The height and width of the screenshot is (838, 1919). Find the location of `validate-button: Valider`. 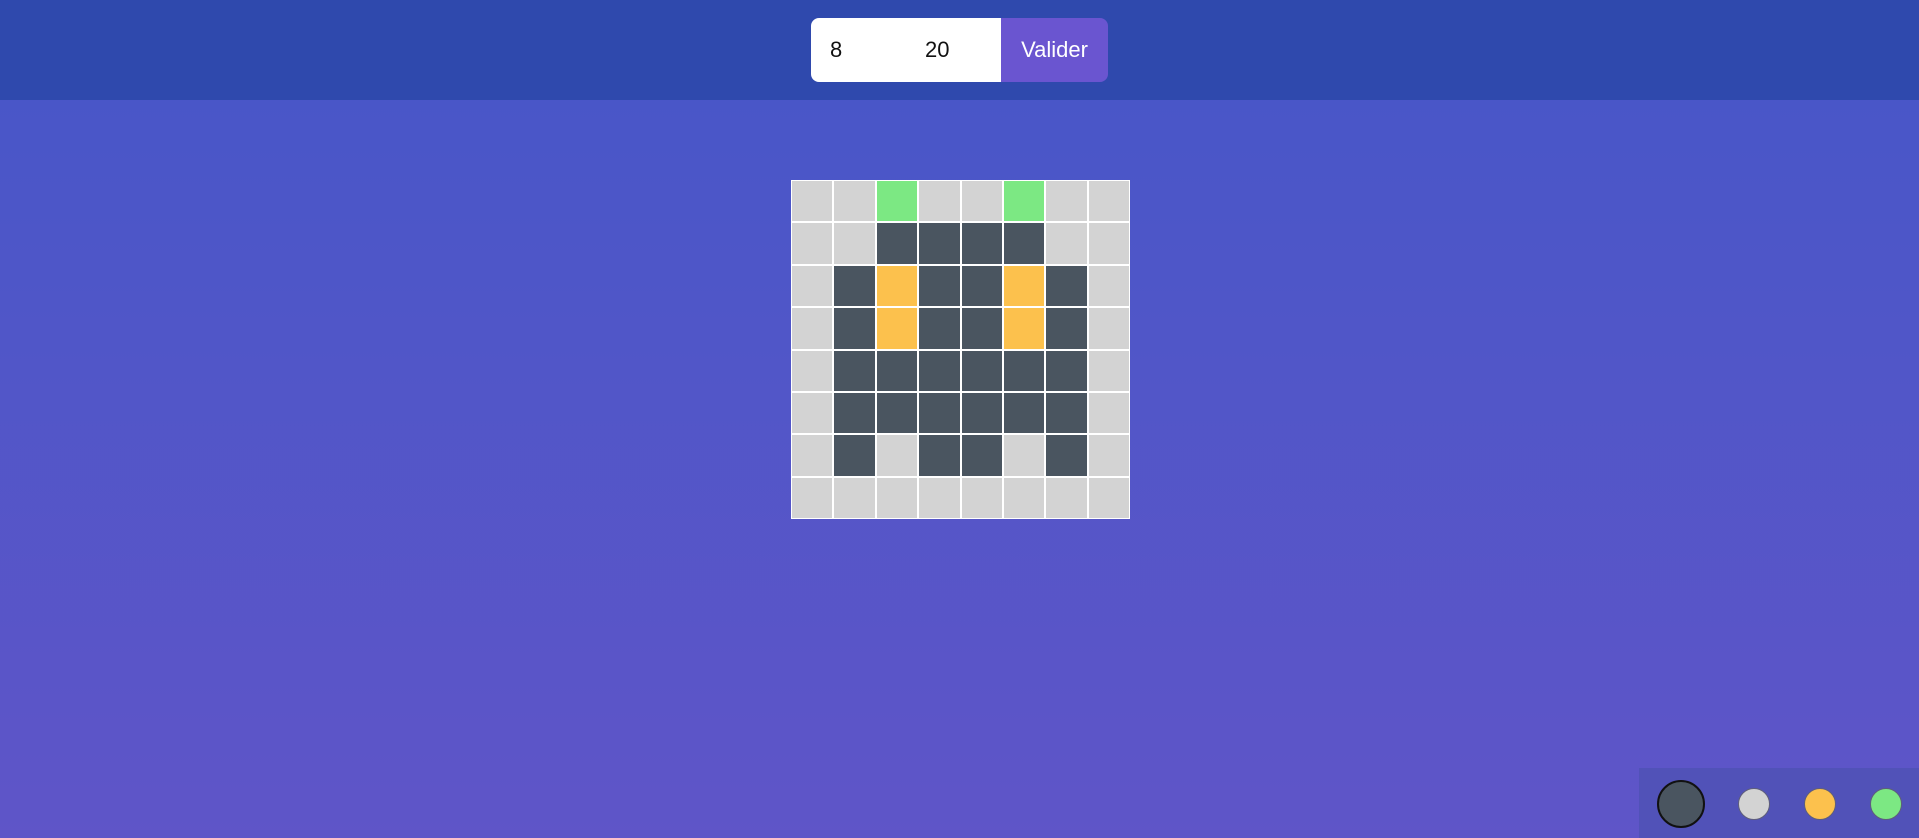

validate-button: Valider is located at coordinates (1054, 50).